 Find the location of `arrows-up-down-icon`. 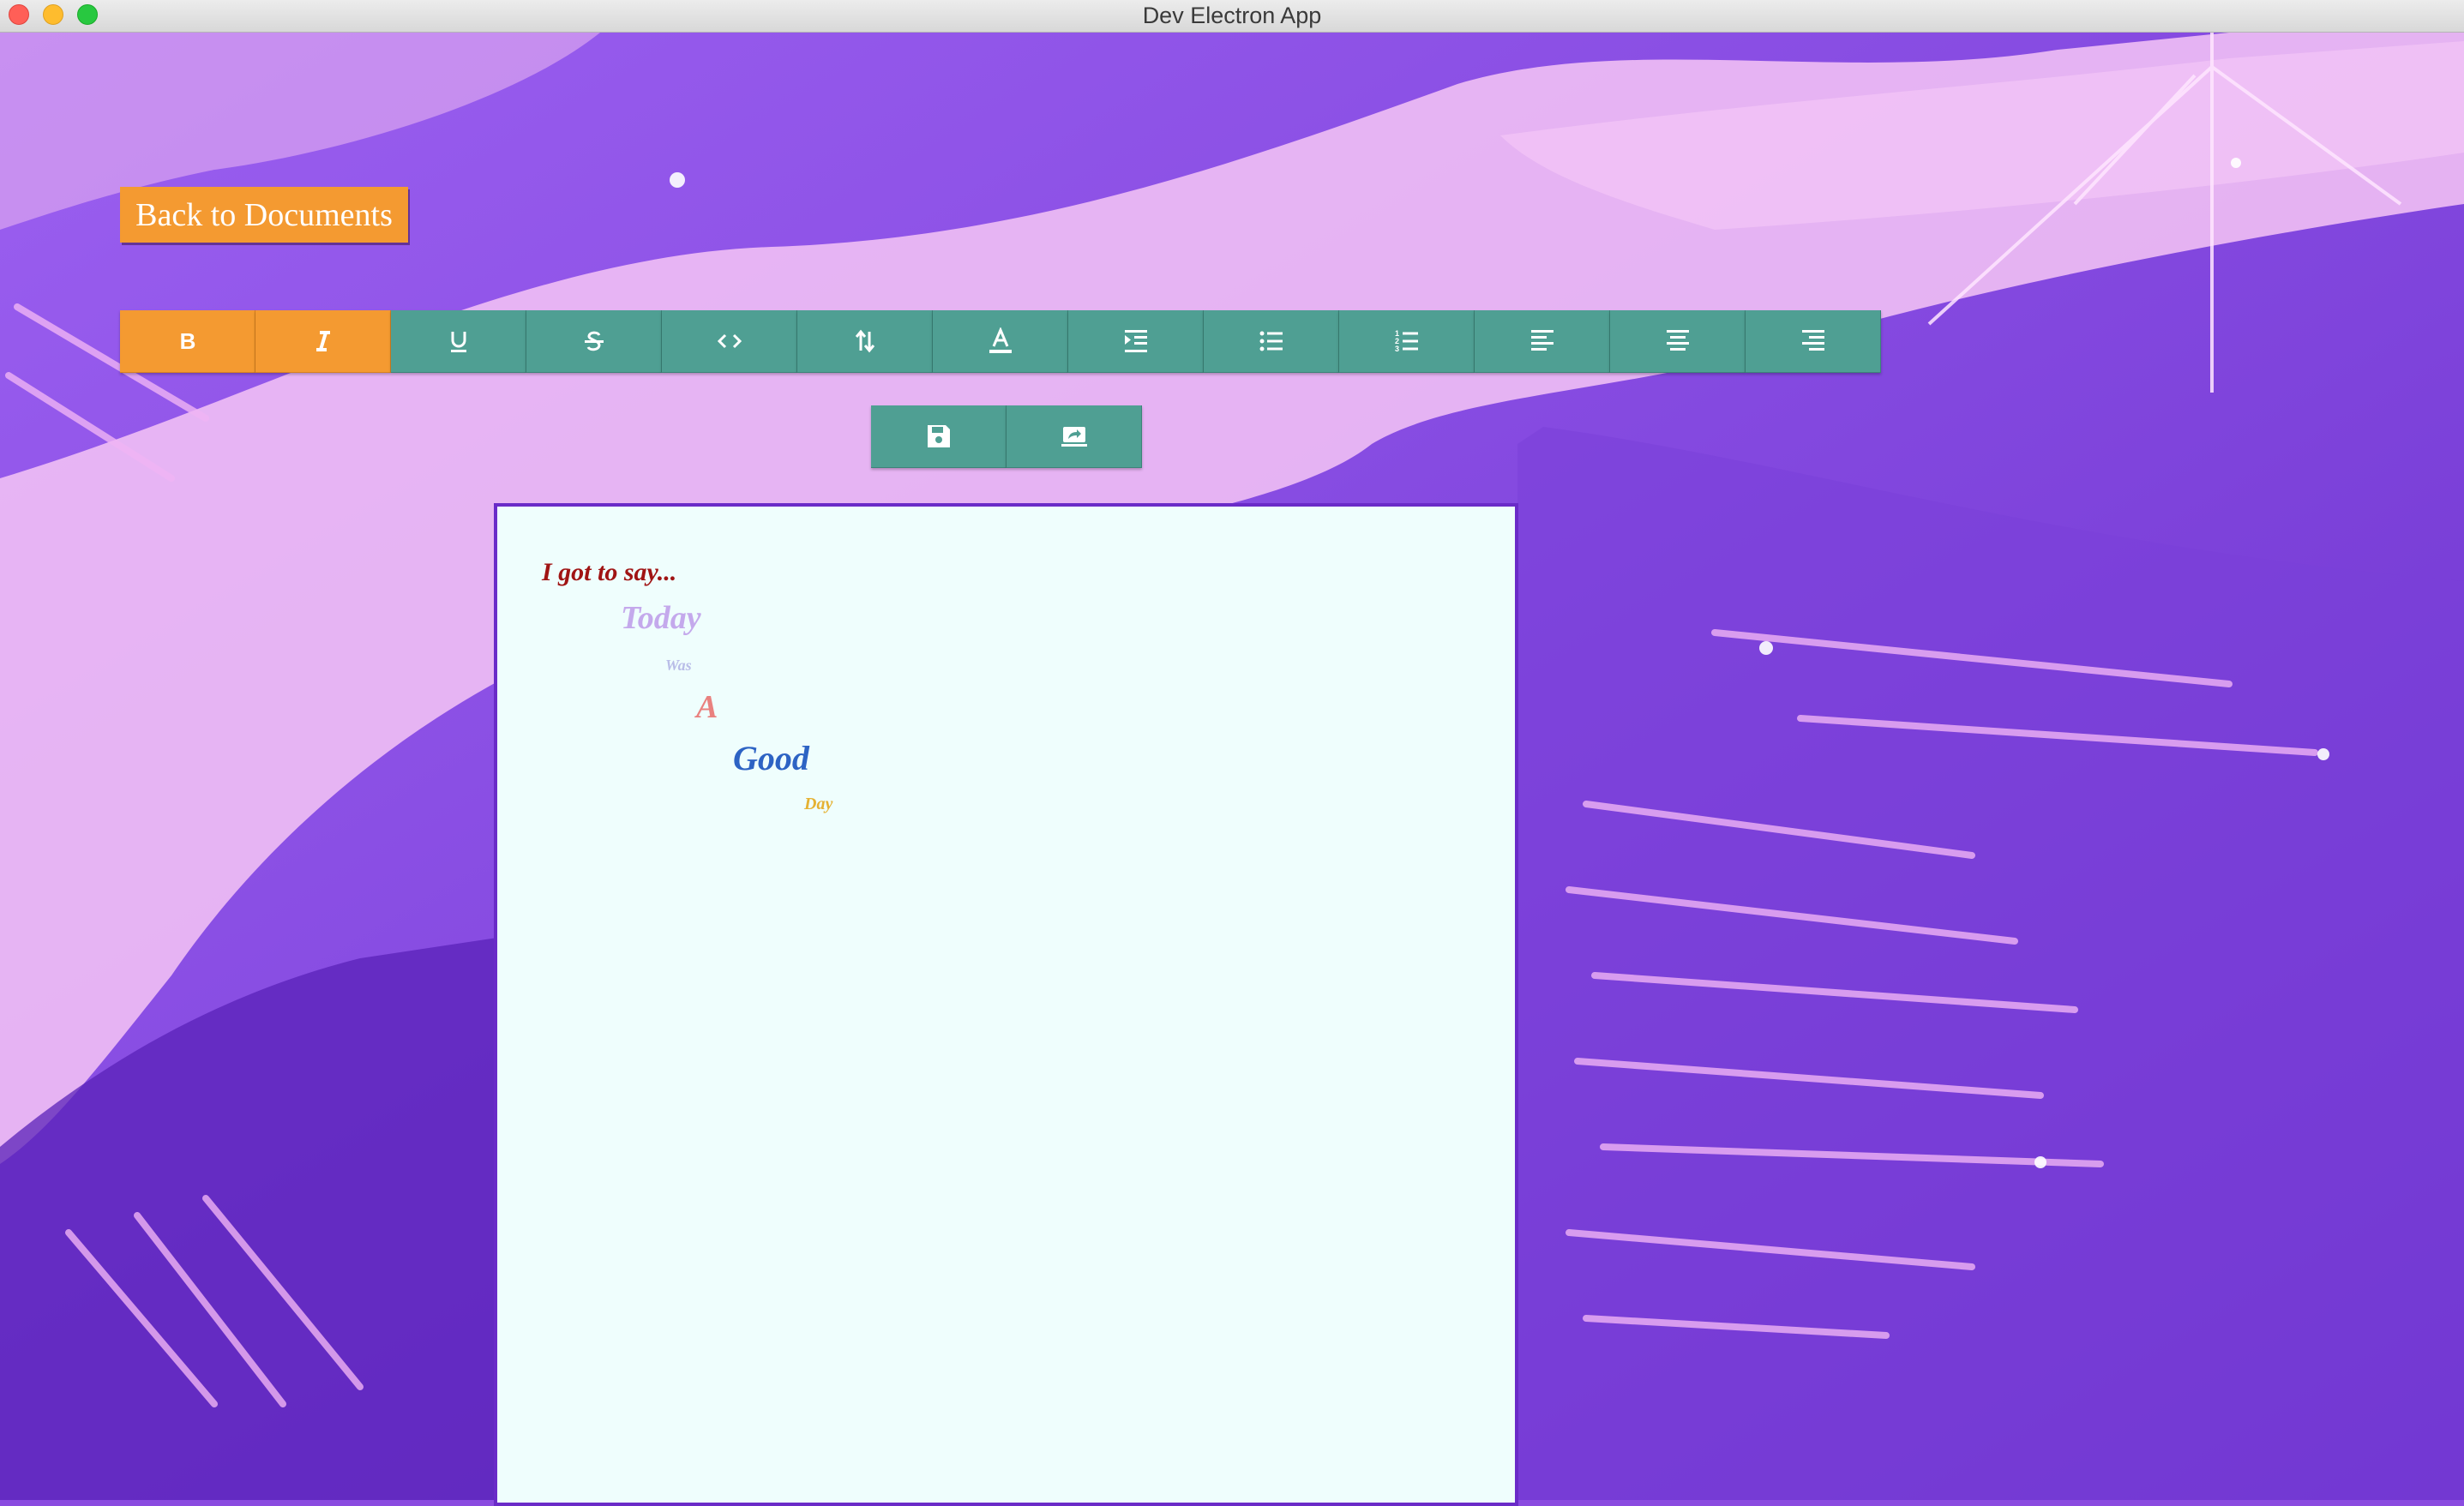

arrows-up-down-icon is located at coordinates (864, 341).